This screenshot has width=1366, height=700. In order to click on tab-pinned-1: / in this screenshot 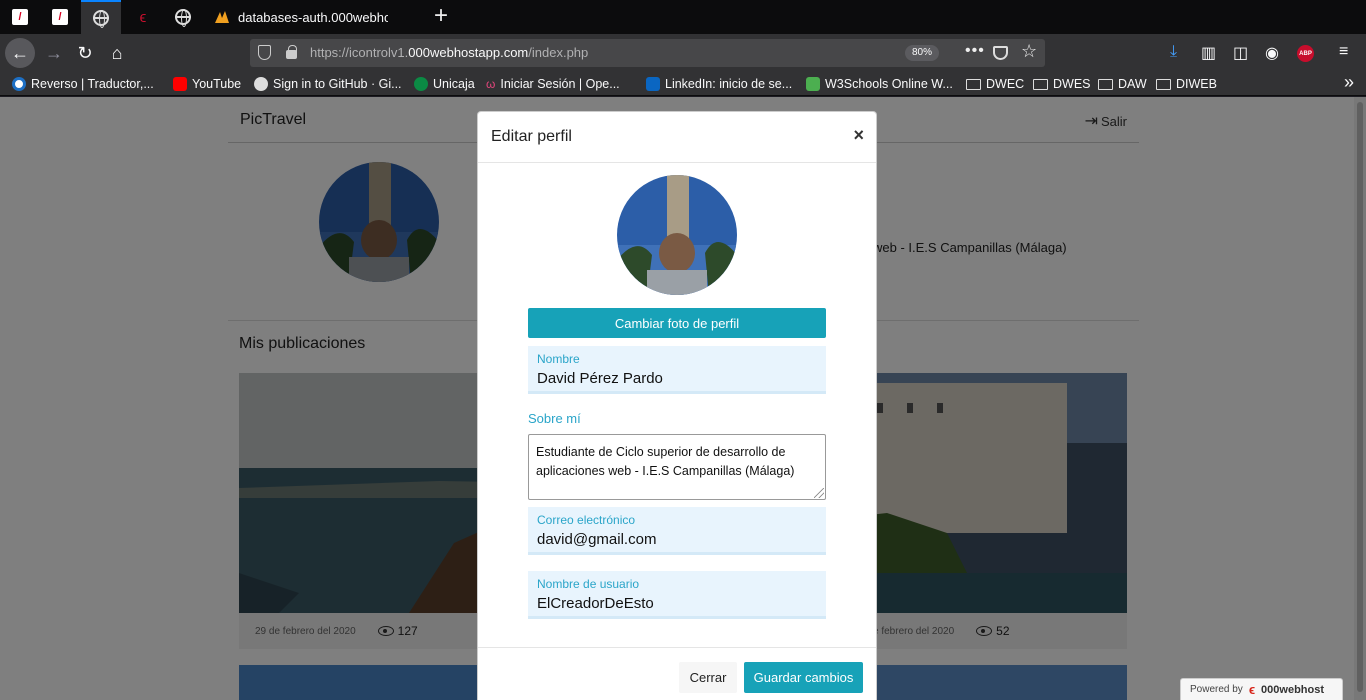, I will do `click(20, 17)`.